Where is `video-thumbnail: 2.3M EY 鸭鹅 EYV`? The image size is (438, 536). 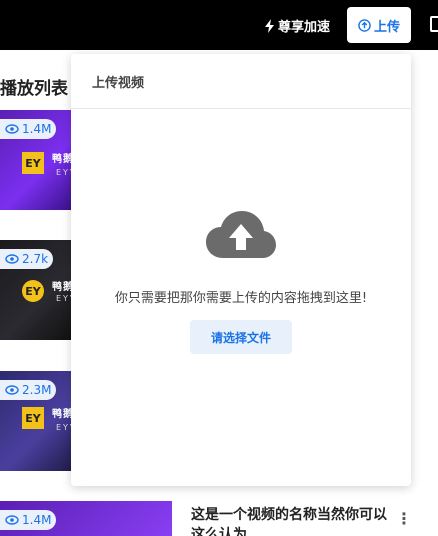
video-thumbnail: 2.3M EY 鸭鹅 EYV is located at coordinates (36, 421).